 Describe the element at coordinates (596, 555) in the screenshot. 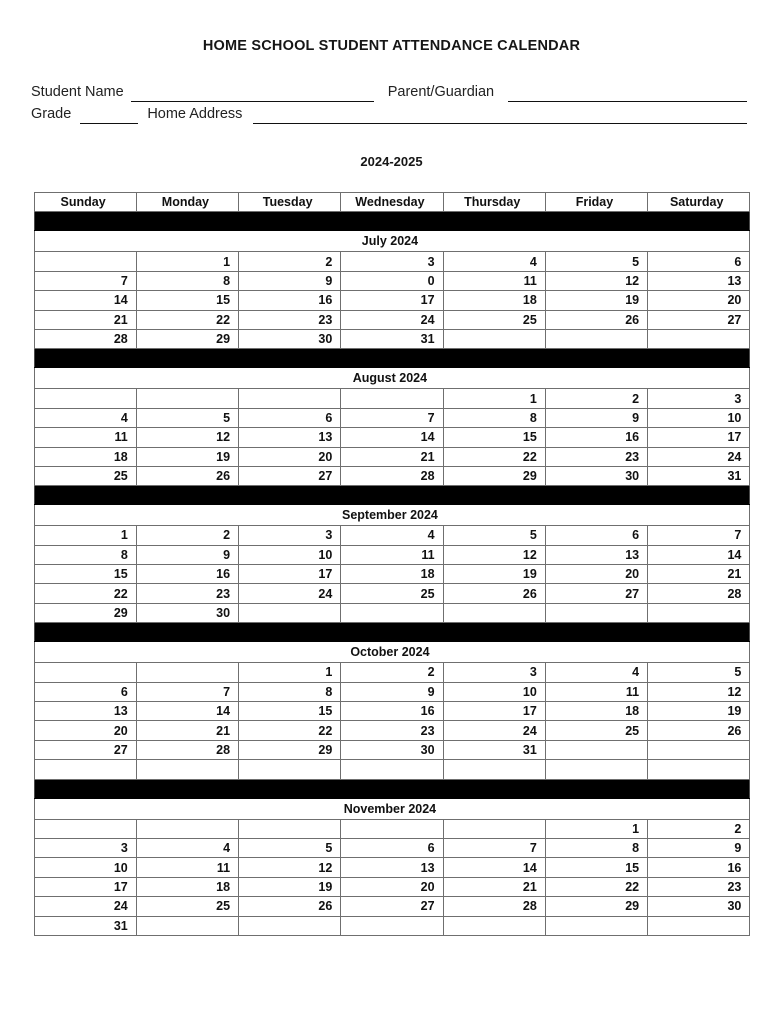

I see `day-cell: 13` at that location.